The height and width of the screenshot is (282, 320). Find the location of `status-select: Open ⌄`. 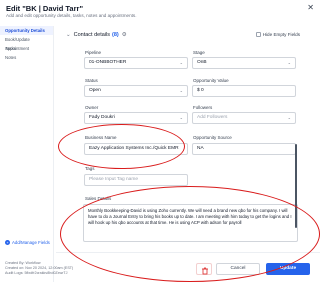

status-select: Open ⌄ is located at coordinates (136, 91).